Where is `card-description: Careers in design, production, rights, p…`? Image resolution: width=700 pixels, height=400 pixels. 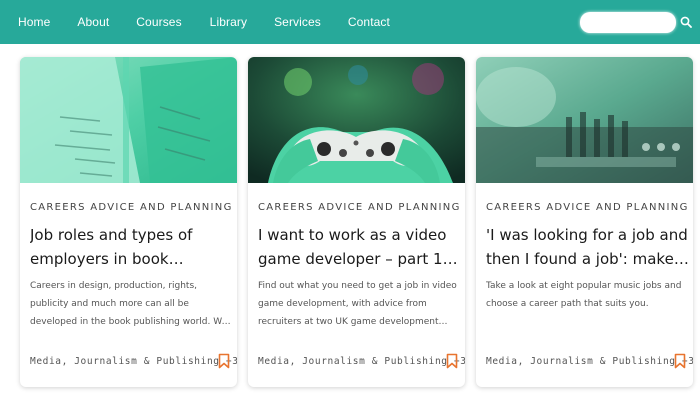
card-description: Careers in design, production, rights, p… is located at coordinates (129, 304).